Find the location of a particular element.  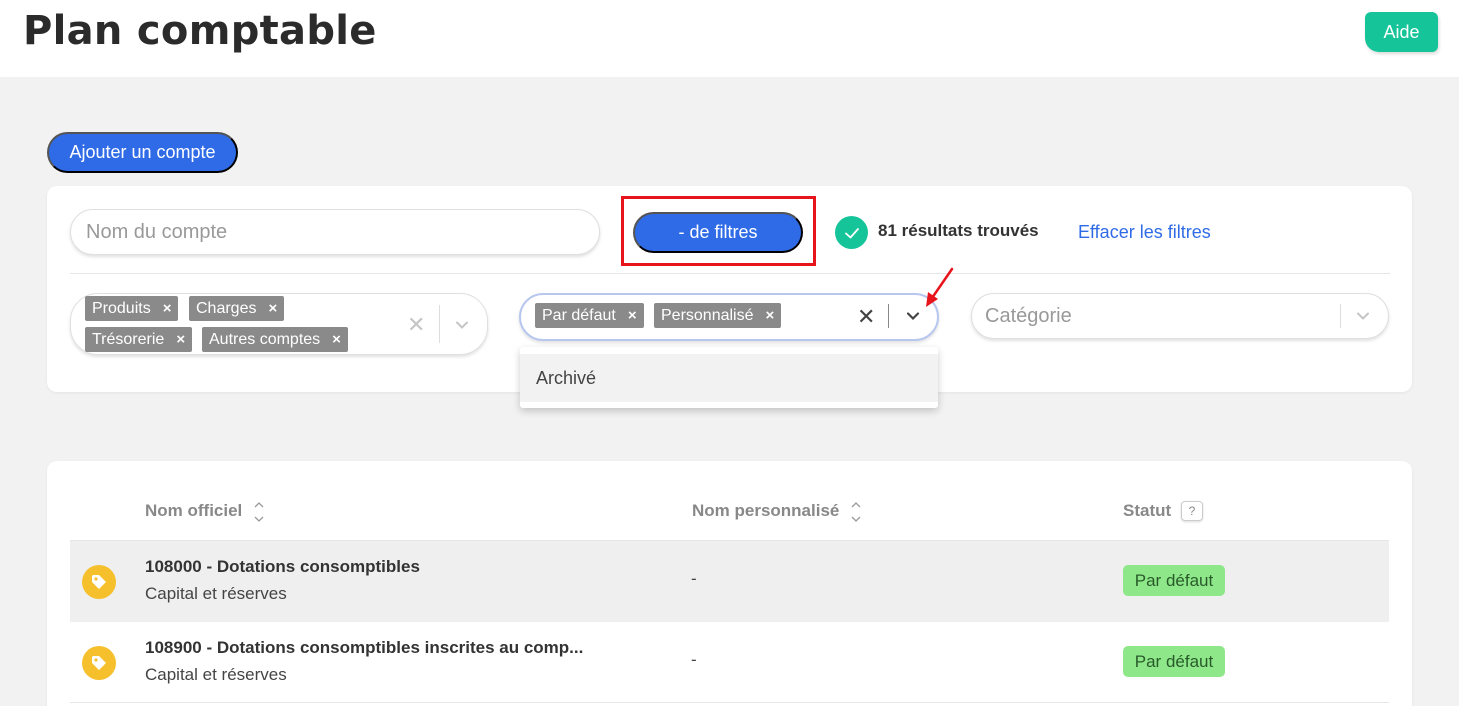

status-tag-personnalise: Personnalisé × is located at coordinates (718, 315).